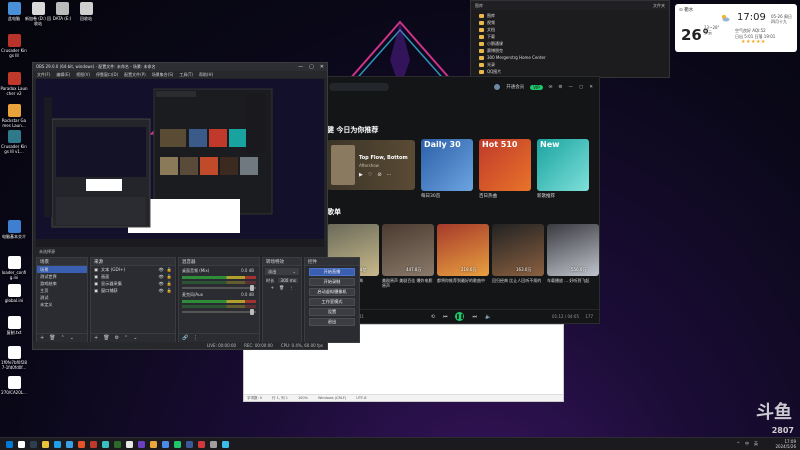  I want to click on daily-playlist-tile: New, so click(563, 165).